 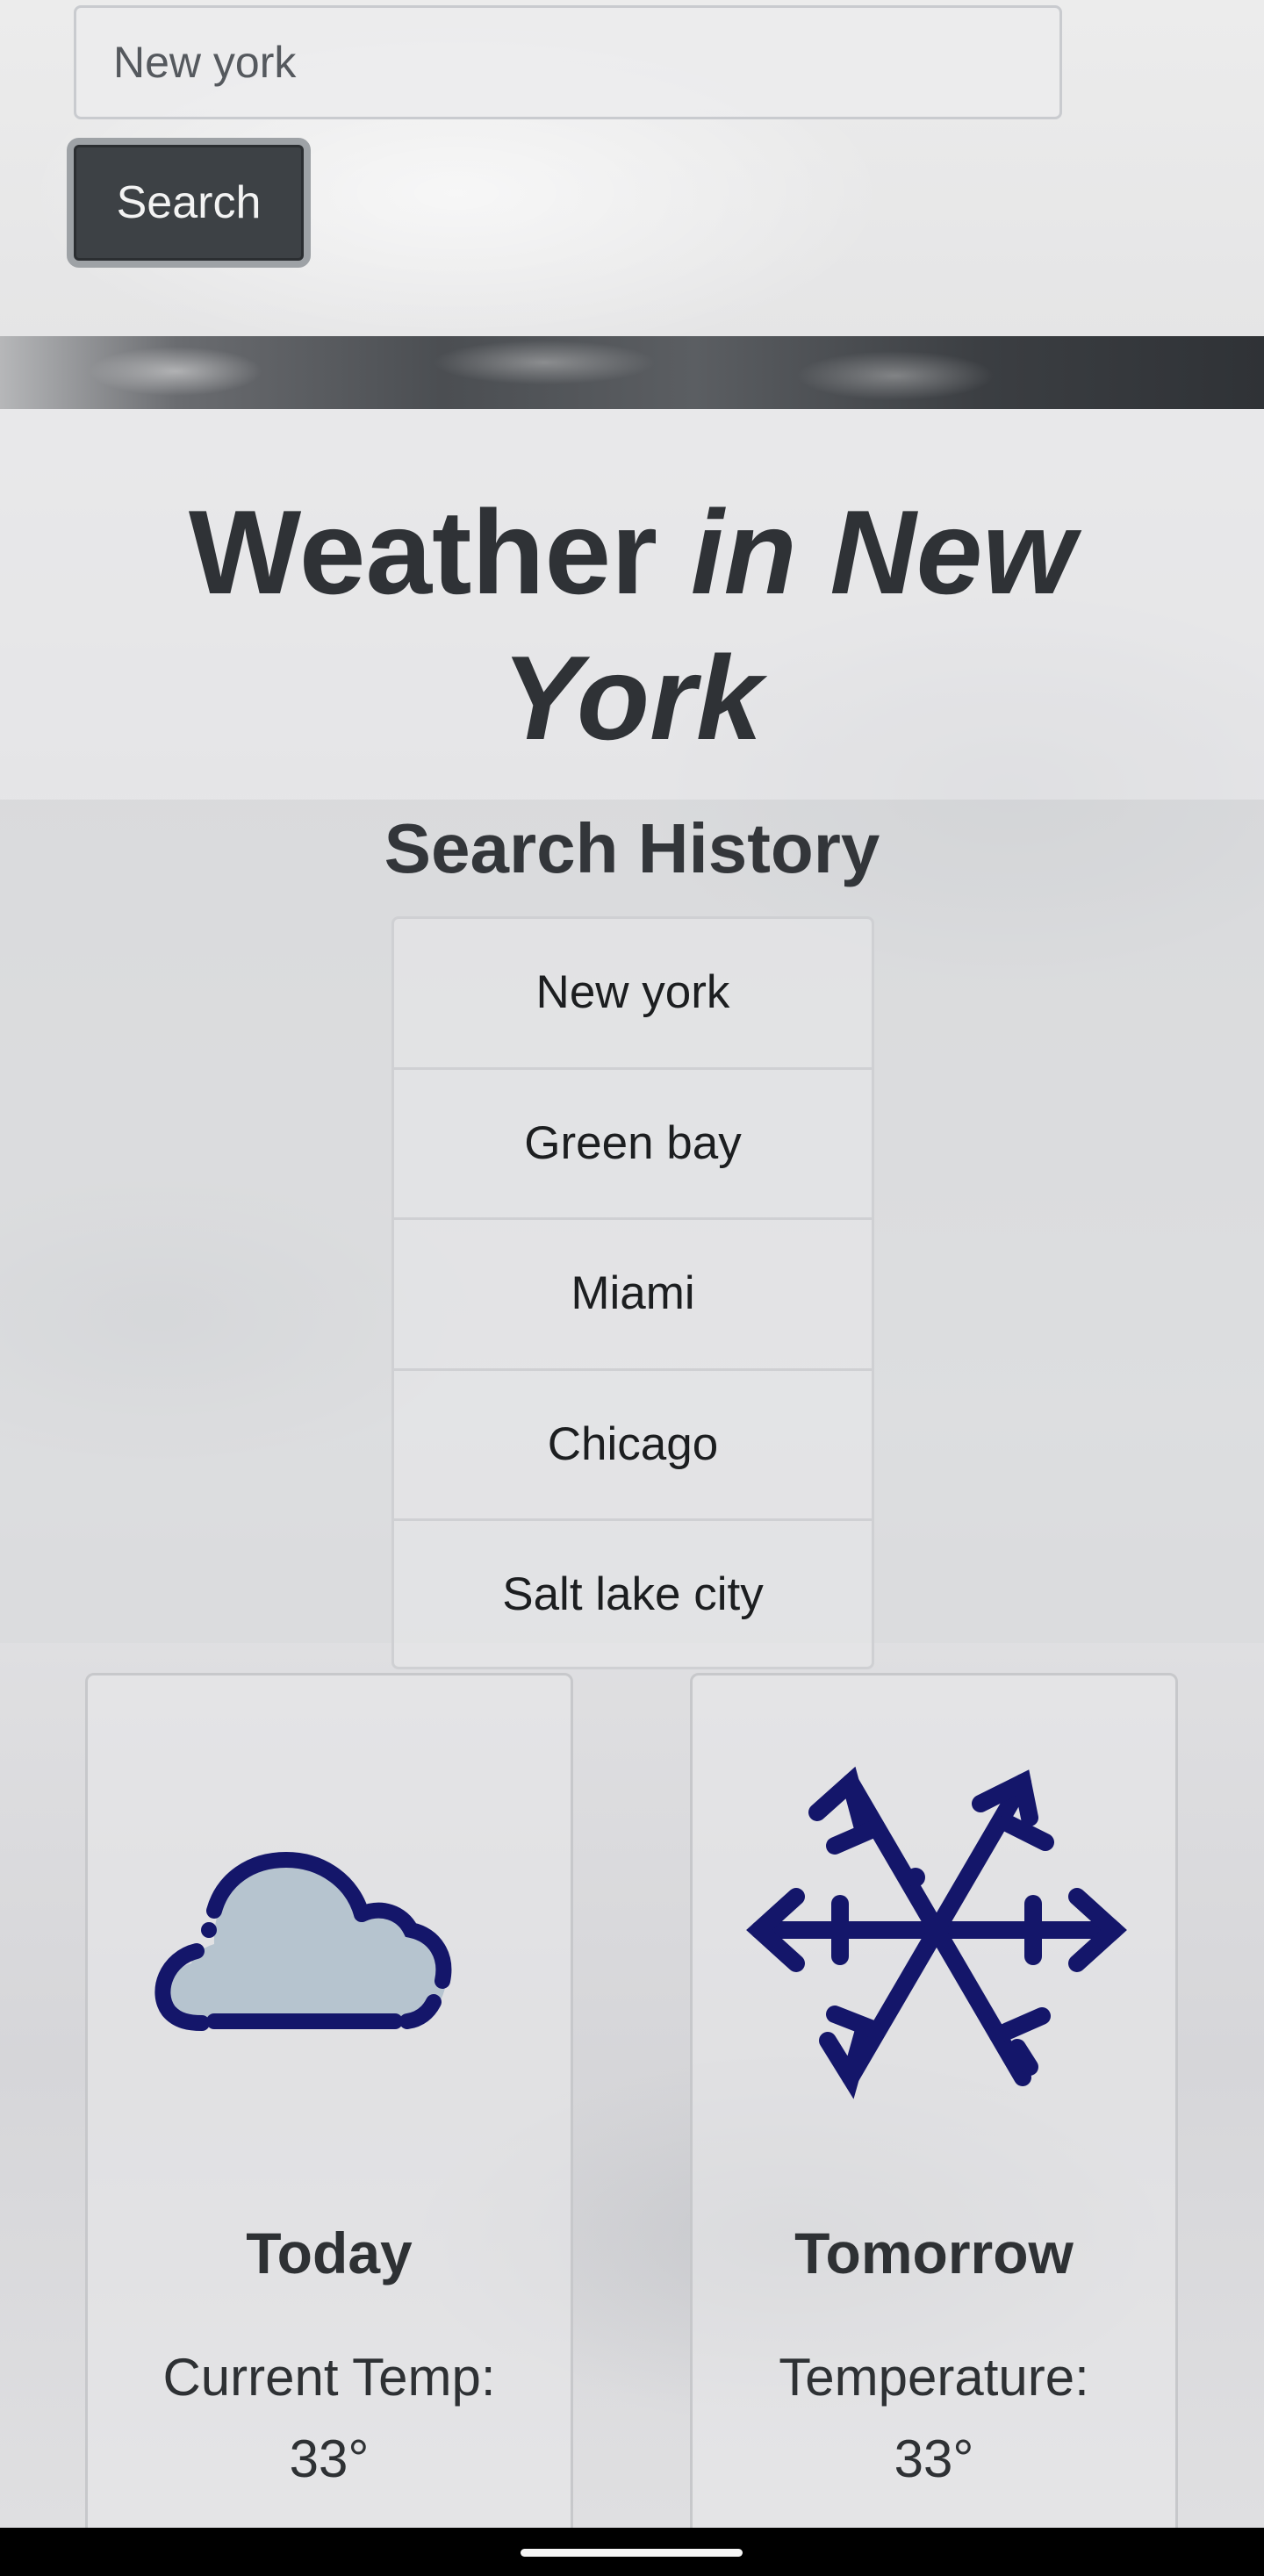 I want to click on system-nav-bar, so click(x=632, y=2552).